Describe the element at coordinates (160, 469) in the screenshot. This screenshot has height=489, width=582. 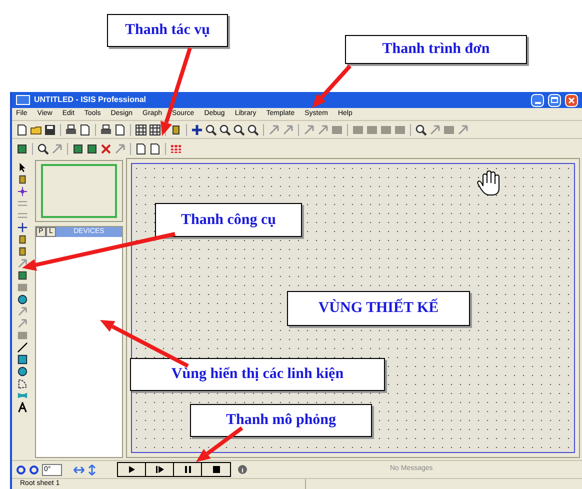
I see `step-icon` at that location.